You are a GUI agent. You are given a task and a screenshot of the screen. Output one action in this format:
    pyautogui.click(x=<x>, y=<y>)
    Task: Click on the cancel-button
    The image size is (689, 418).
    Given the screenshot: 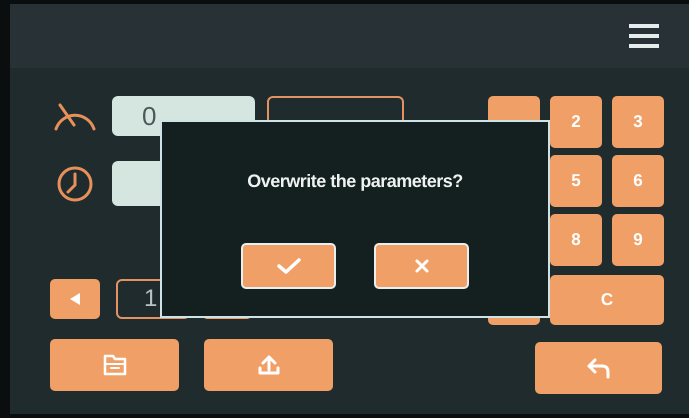 What is the action you would take?
    pyautogui.click(x=421, y=266)
    